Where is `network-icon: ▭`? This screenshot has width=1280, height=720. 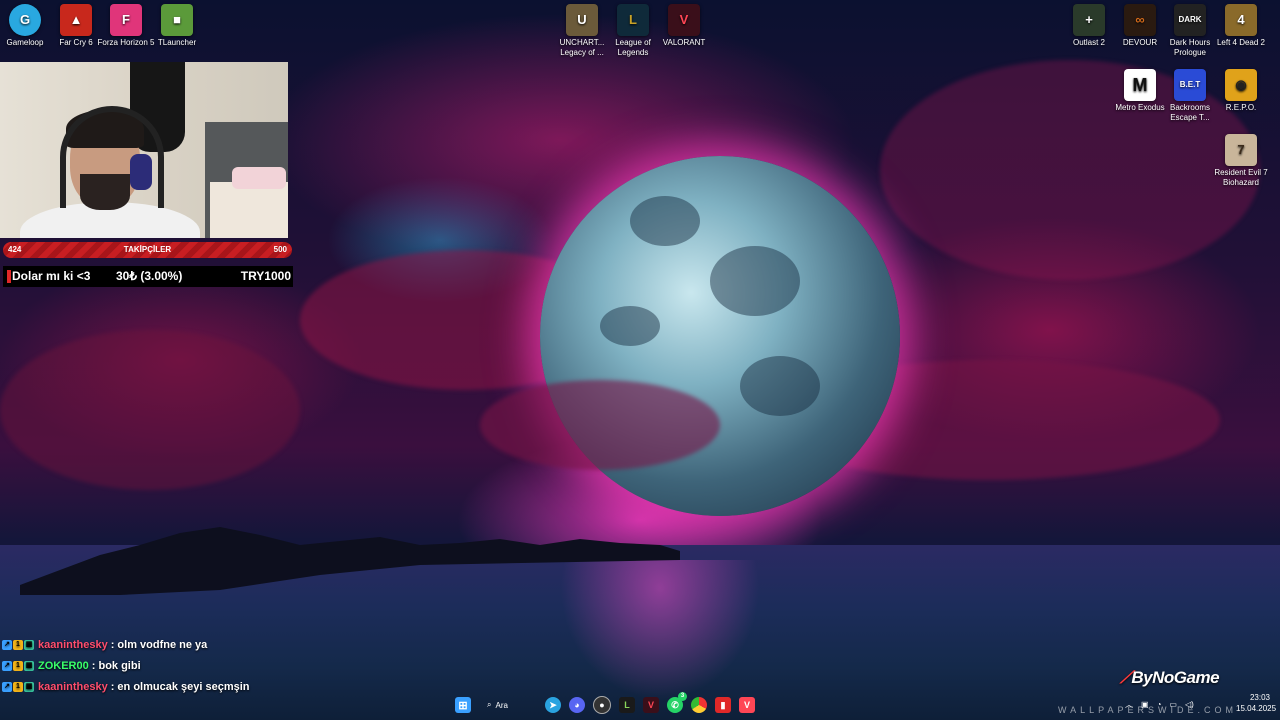 network-icon: ▭ is located at coordinates (1173, 704).